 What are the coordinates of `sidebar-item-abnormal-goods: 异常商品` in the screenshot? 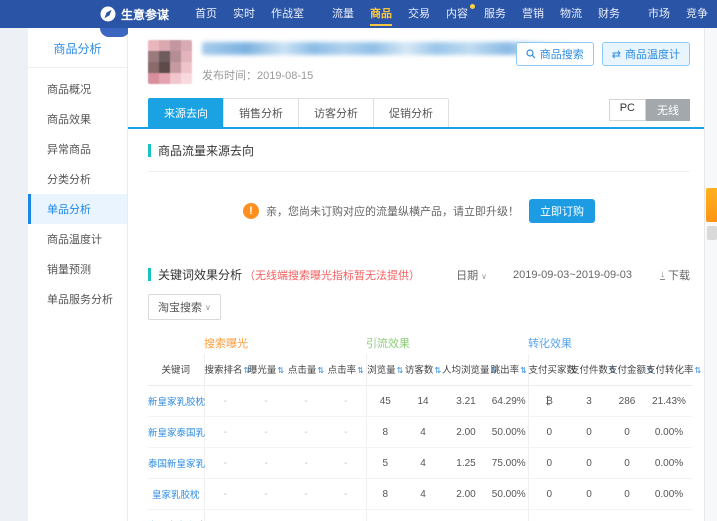 It's located at (77, 149).